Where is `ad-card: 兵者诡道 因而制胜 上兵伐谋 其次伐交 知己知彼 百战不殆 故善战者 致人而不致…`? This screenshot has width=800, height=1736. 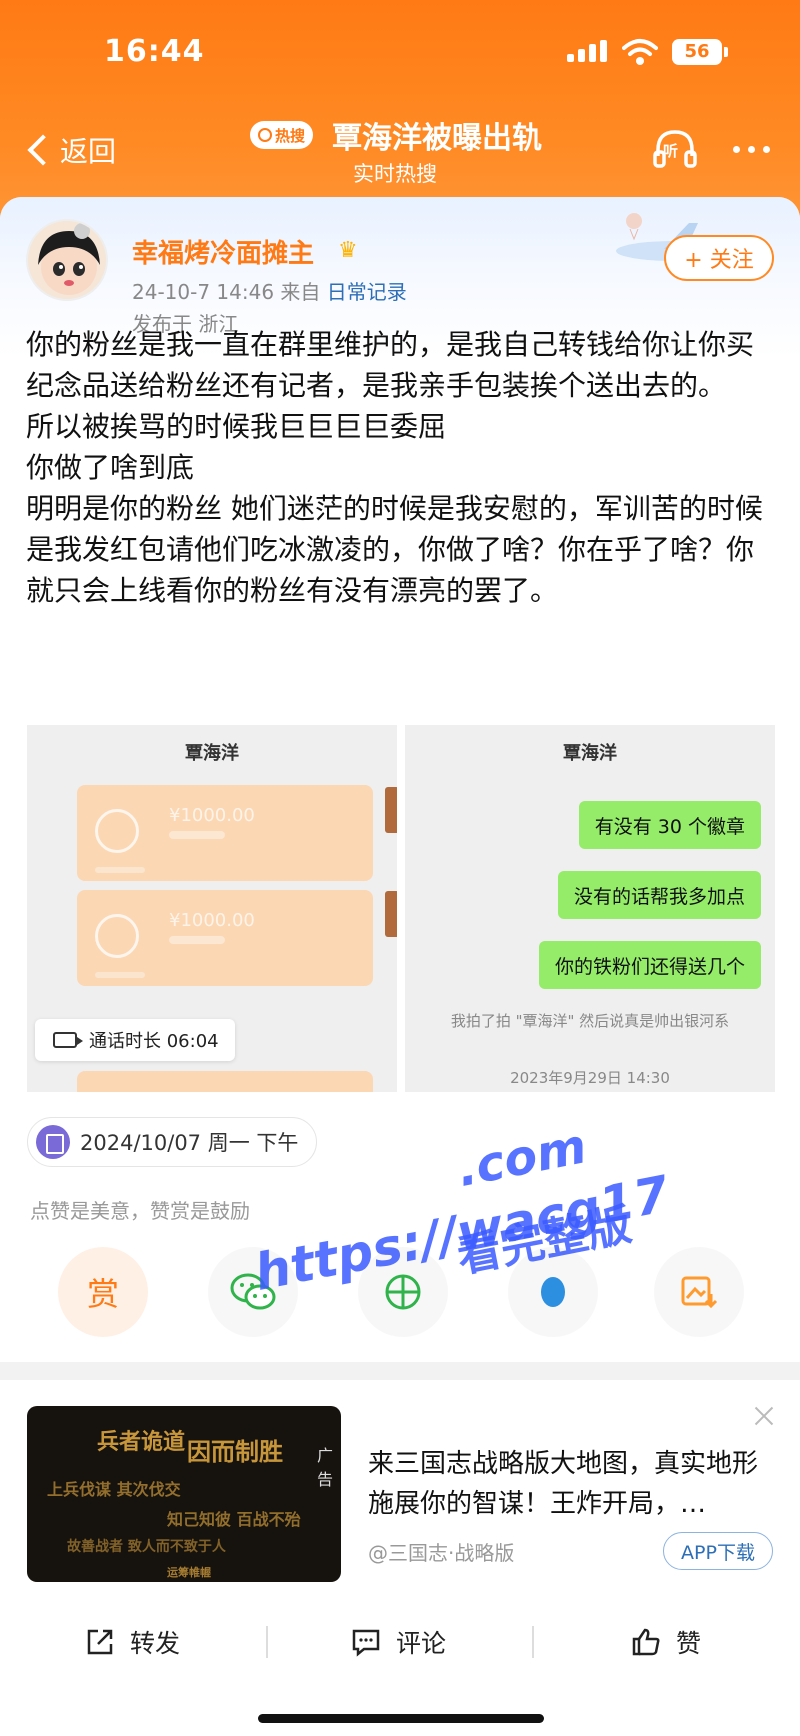
ad-card: 兵者诡道 因而制胜 上兵伐谋 其次伐交 知己知彼 百战不殆 故善战者 致人而不致… is located at coordinates (400, 1486).